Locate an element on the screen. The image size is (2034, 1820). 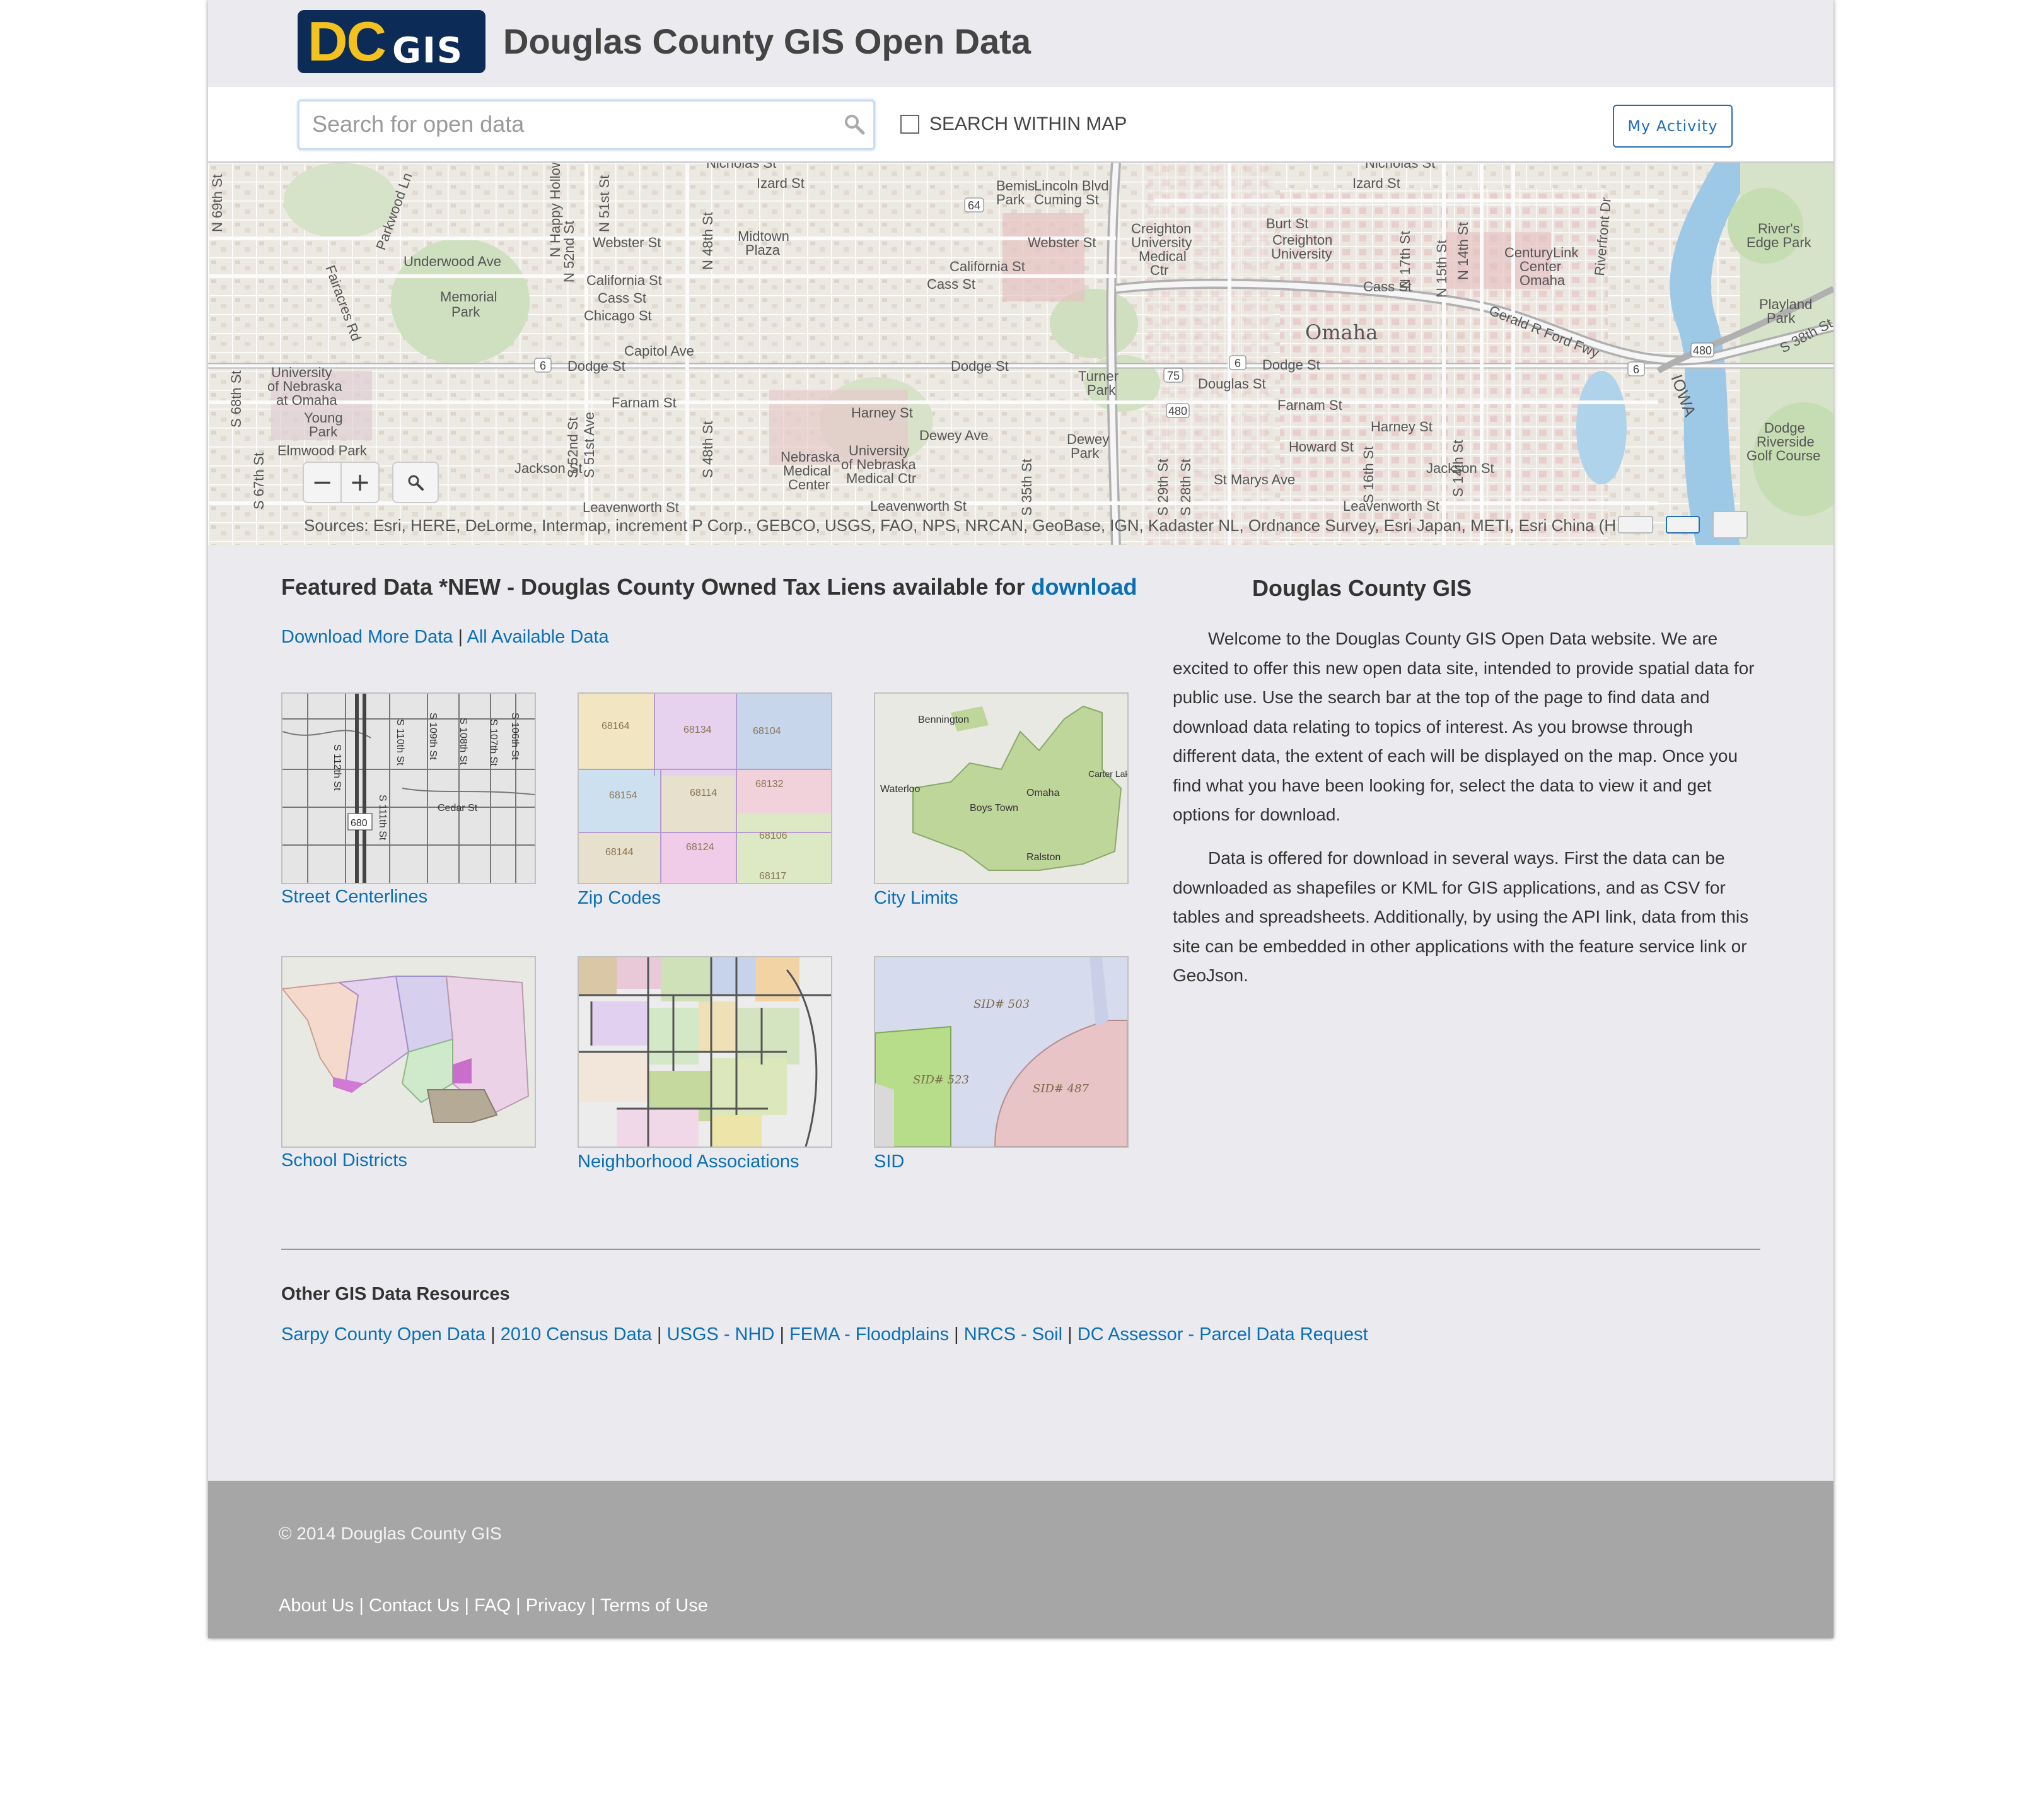
svg-text: Carter Lake, Iowa is located at coordinates (1107, 774).